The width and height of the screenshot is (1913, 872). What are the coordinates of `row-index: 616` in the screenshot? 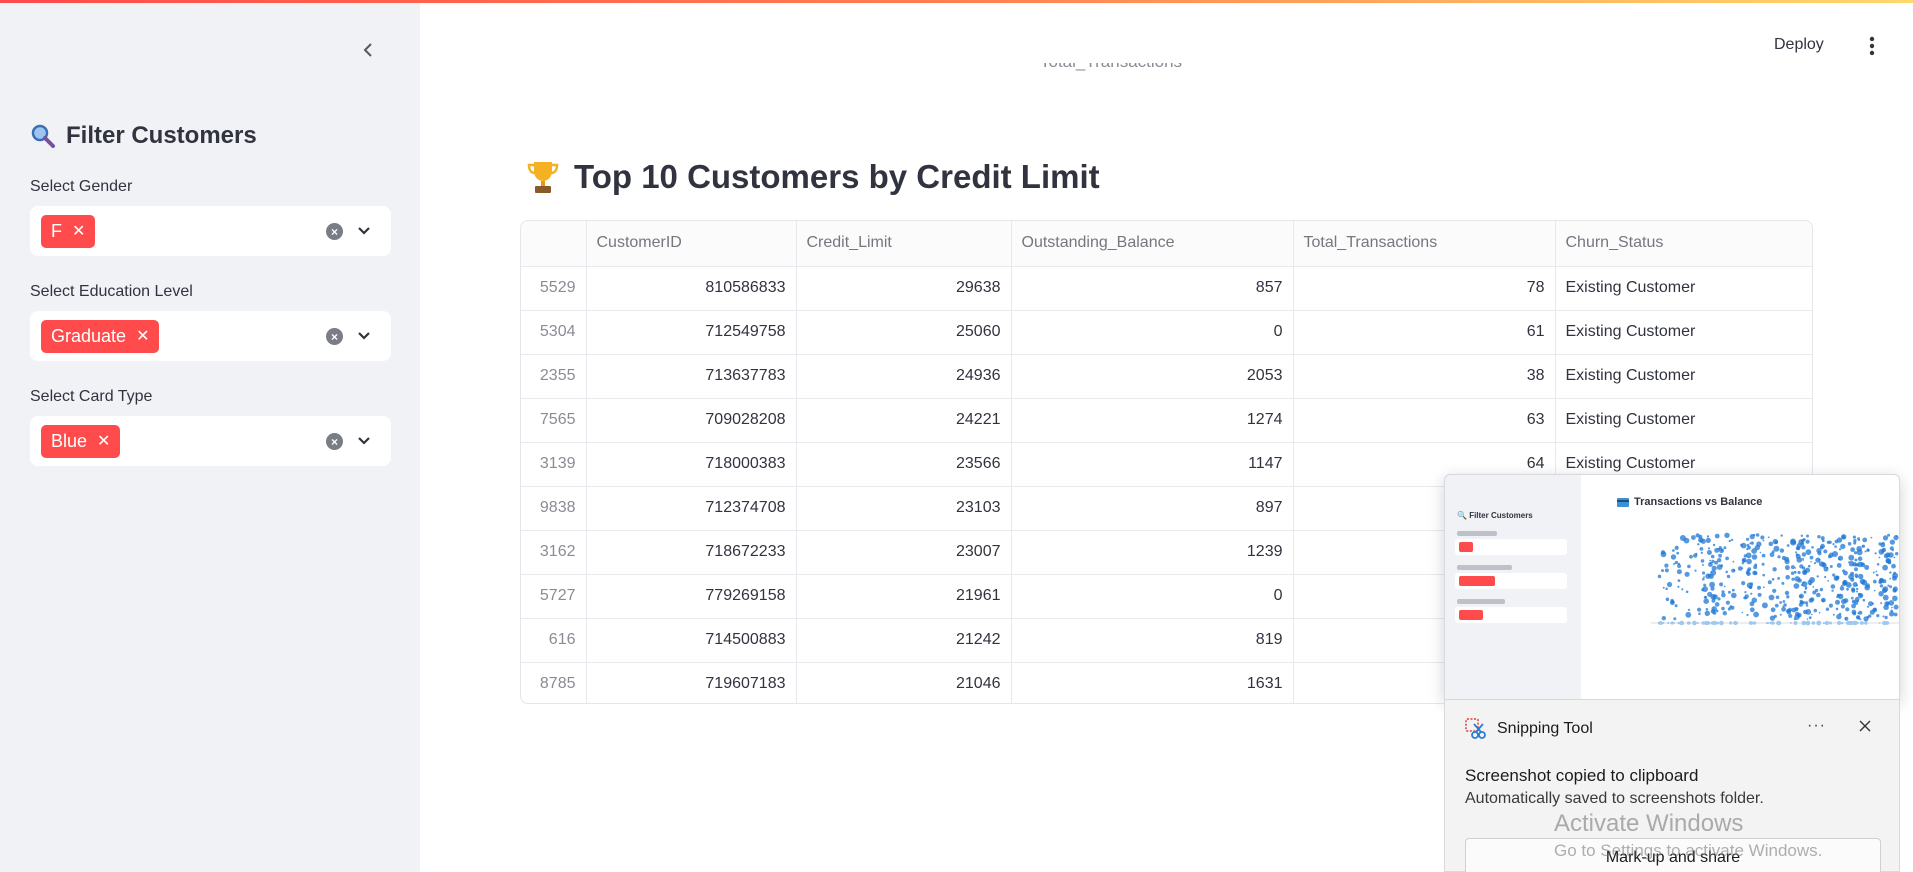 It's located at (554, 640).